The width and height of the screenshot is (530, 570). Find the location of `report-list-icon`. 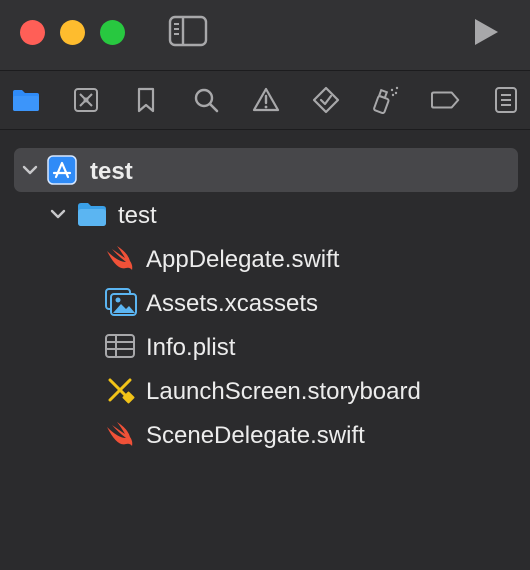

report-list-icon is located at coordinates (506, 100).